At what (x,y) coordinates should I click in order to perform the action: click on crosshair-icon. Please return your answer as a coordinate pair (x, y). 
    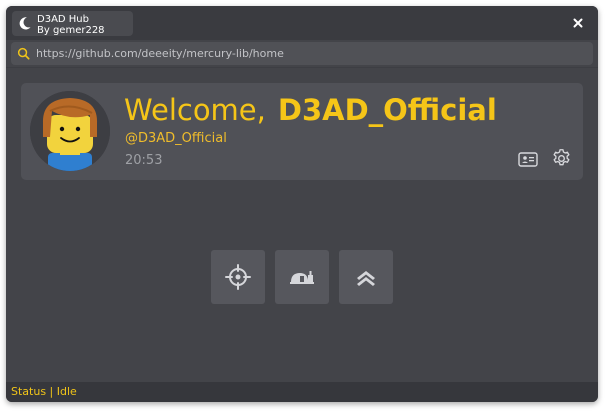
    Looking at the image, I should click on (238, 277).